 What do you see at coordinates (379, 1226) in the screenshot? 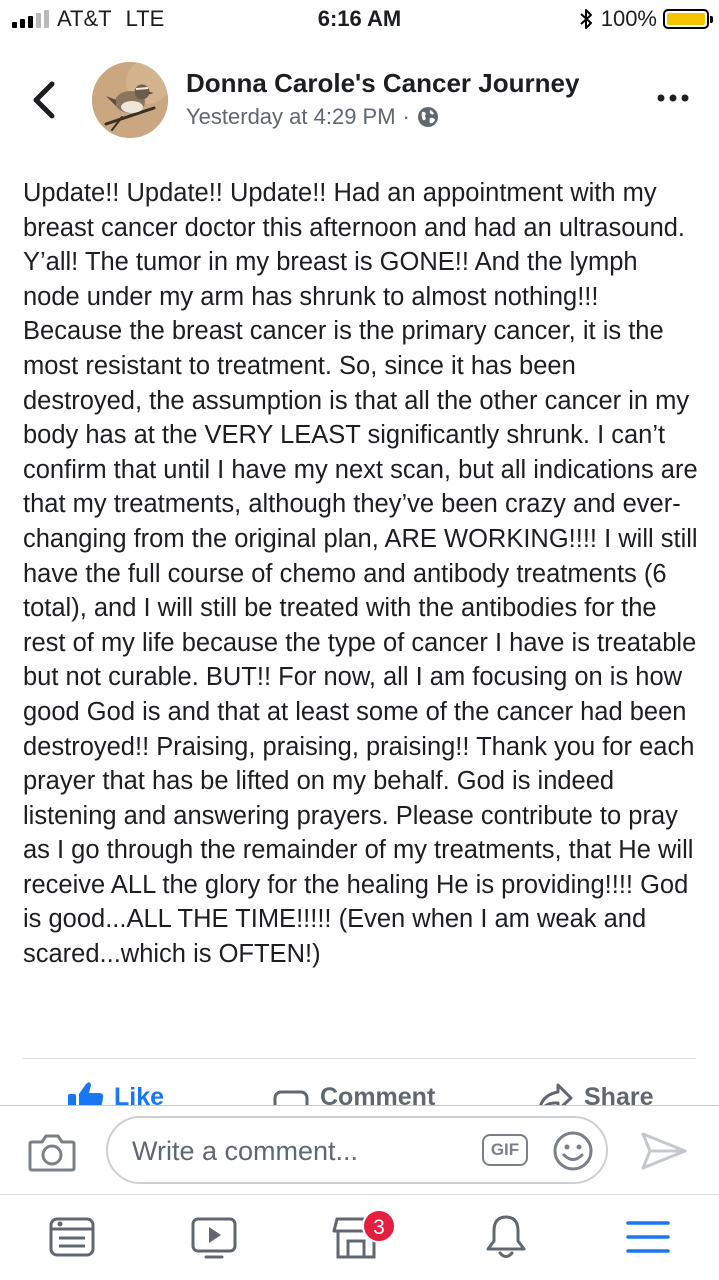
I see `marketplace-badge: 3` at bounding box center [379, 1226].